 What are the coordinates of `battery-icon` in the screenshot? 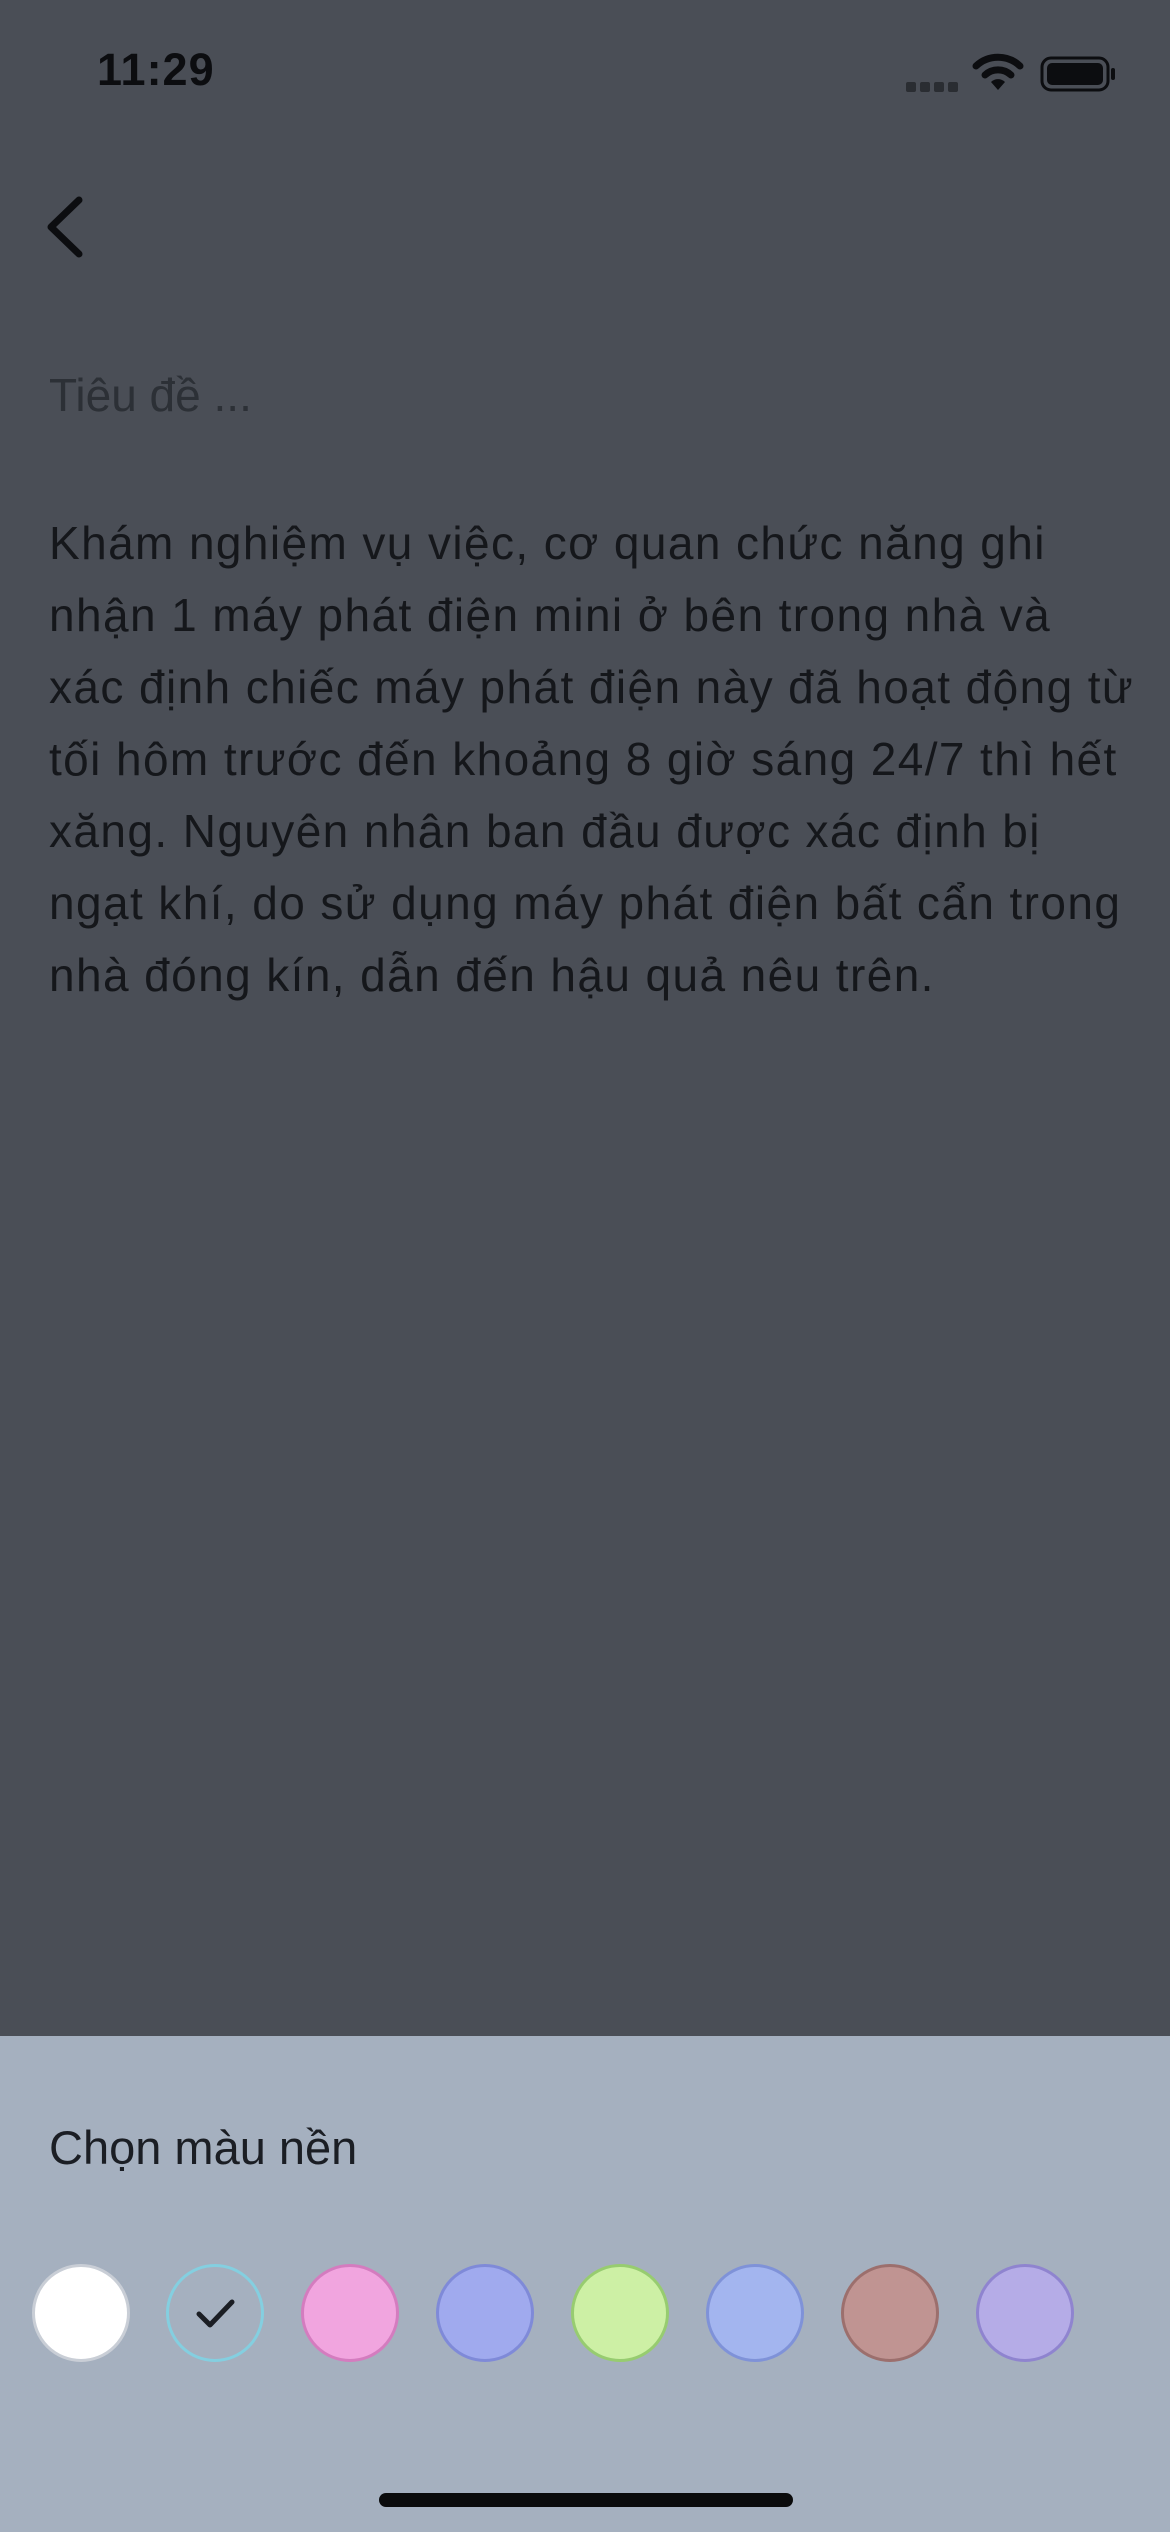 It's located at (1077, 74).